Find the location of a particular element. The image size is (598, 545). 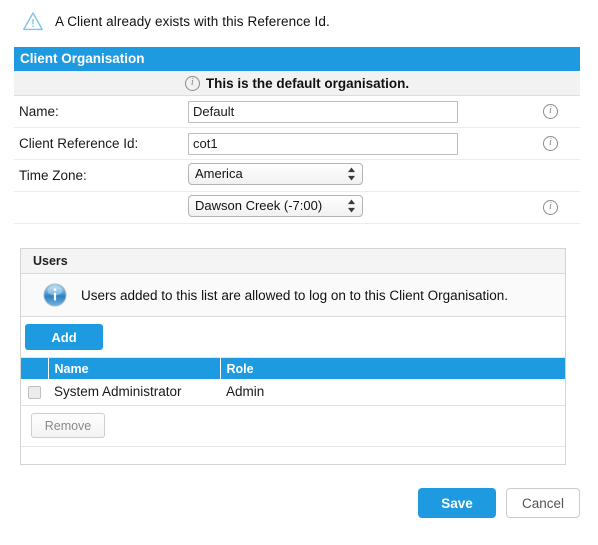

time-zone-region-select: America is located at coordinates (275, 174).